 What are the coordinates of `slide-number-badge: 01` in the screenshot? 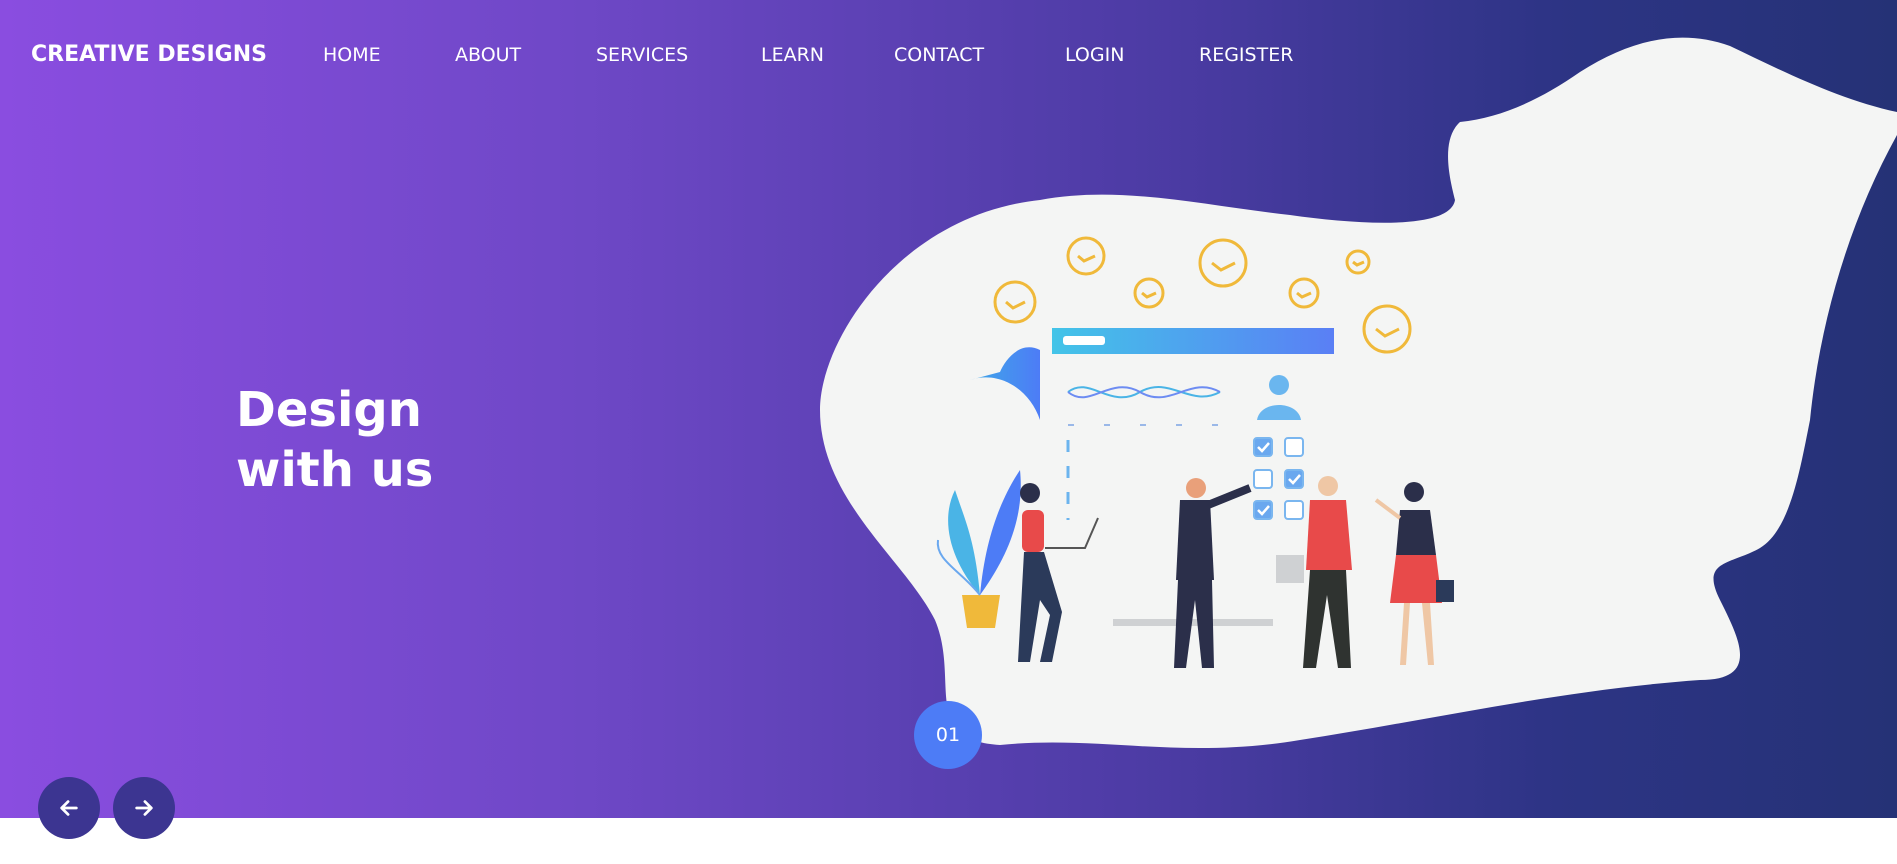 It's located at (948, 735).